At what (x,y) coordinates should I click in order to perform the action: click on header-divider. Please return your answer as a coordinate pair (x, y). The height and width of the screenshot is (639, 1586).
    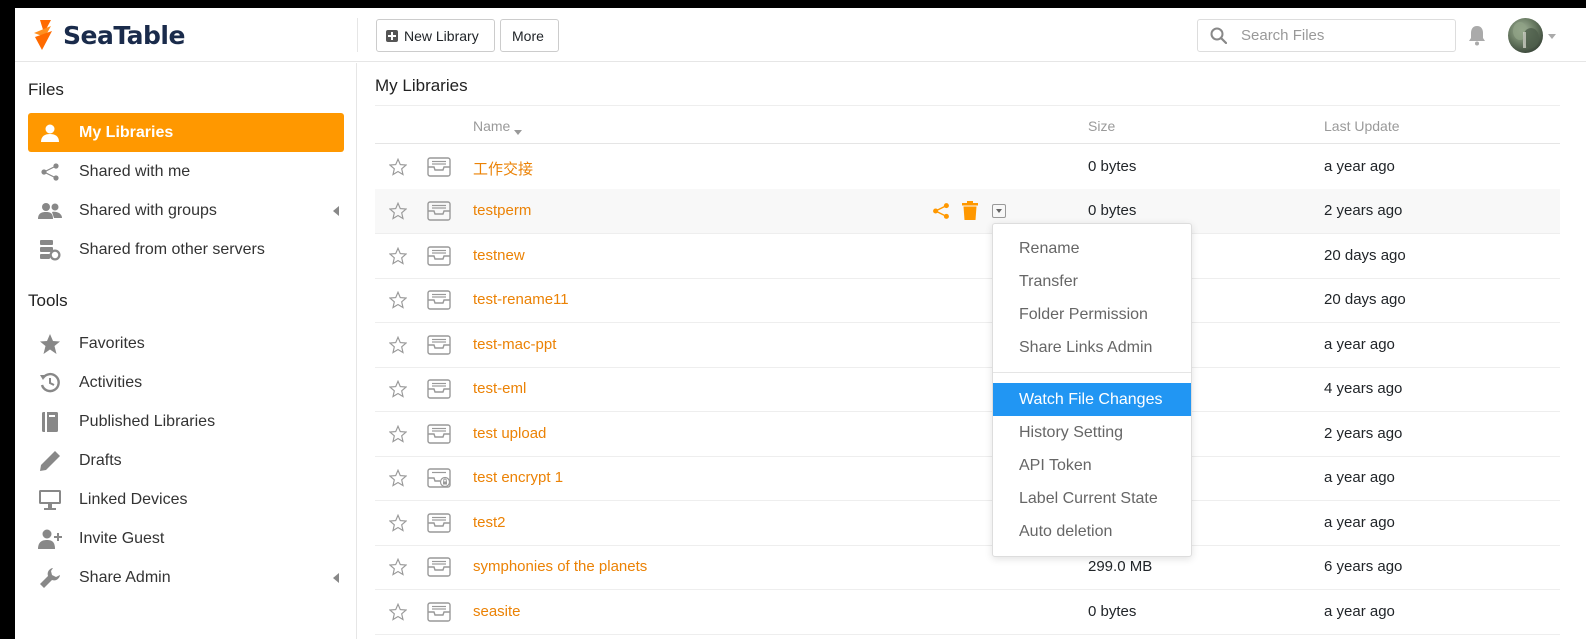
    Looking at the image, I should click on (357, 35).